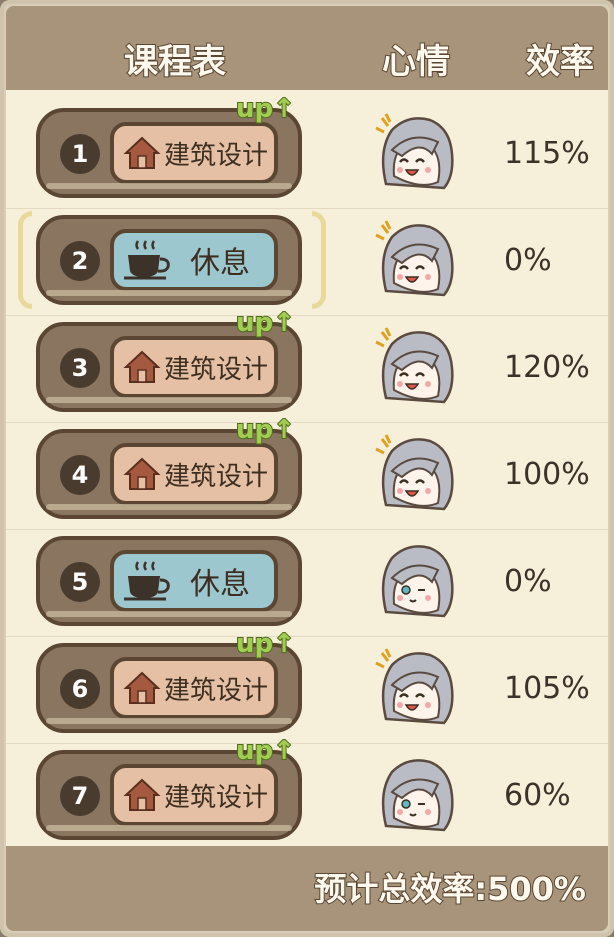 The width and height of the screenshot is (614, 937). I want to click on selection-bracket-right, so click(319, 260).